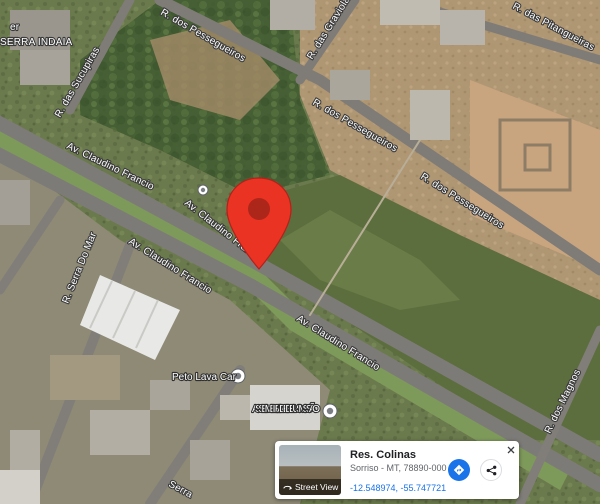 This screenshot has height=504, width=600. I want to click on location-pin-icon, so click(259, 223).